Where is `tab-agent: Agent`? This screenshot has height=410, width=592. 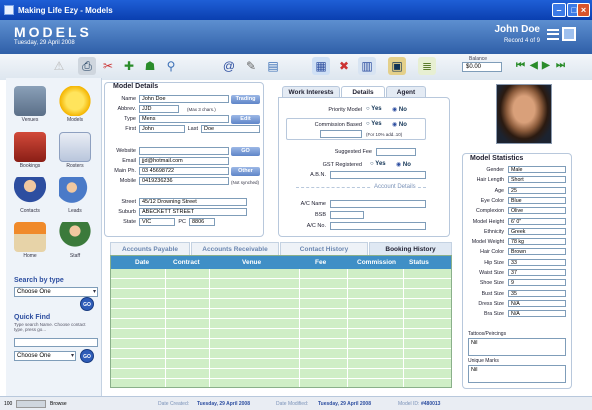
tab-agent: Agent is located at coordinates (406, 91).